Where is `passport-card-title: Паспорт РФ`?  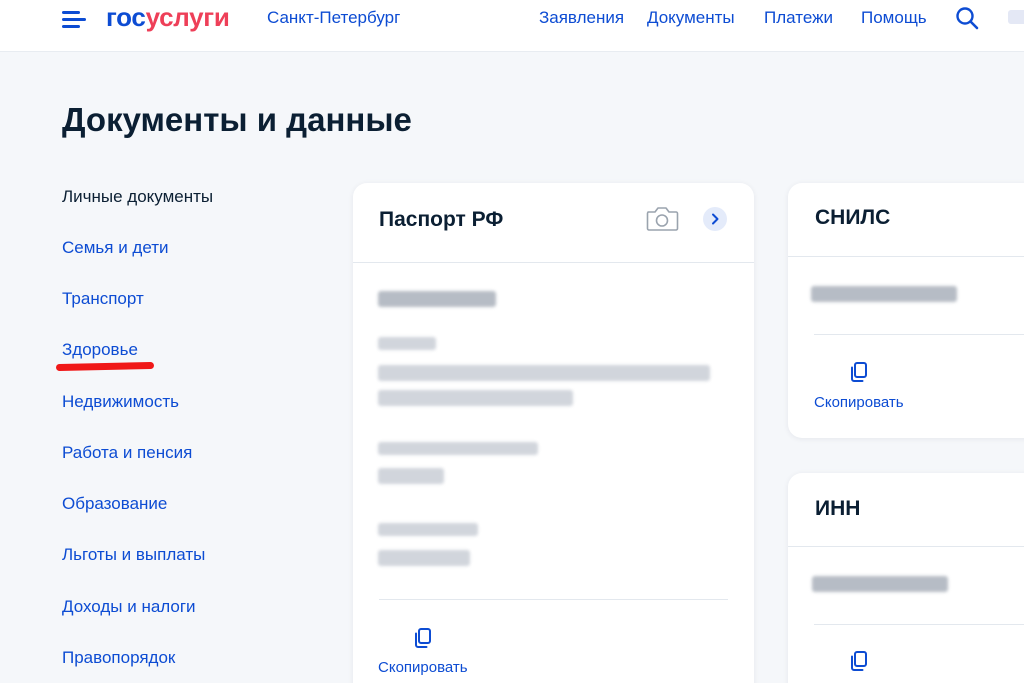
passport-card-title: Паспорт РФ is located at coordinates (441, 219).